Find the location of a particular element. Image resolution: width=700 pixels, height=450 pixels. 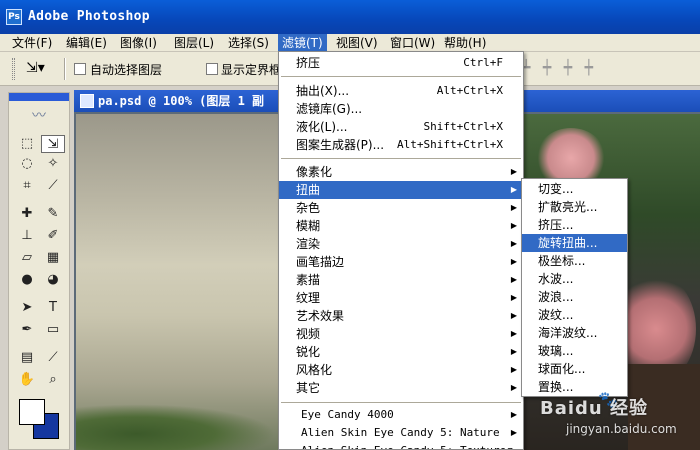

options-bar-grip is located at coordinates (13, 69).